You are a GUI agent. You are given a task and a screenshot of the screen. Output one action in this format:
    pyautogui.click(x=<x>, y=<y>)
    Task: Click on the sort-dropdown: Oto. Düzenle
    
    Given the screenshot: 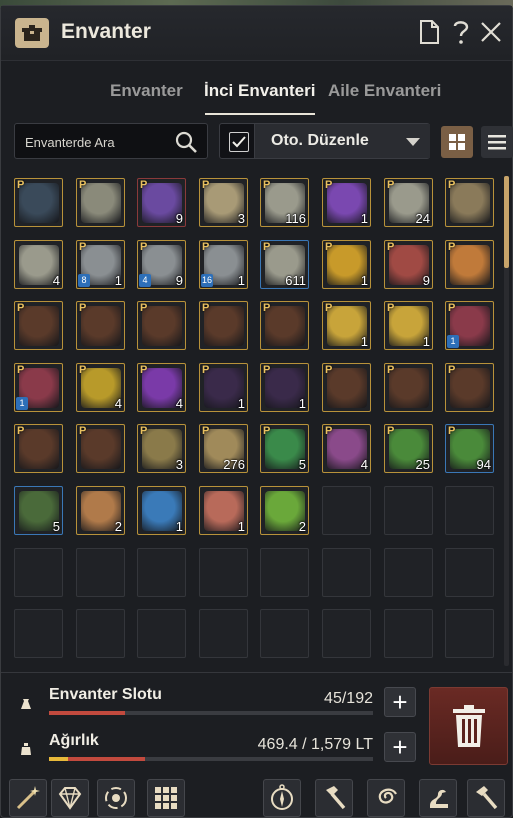 What is the action you would take?
    pyautogui.click(x=342, y=141)
    